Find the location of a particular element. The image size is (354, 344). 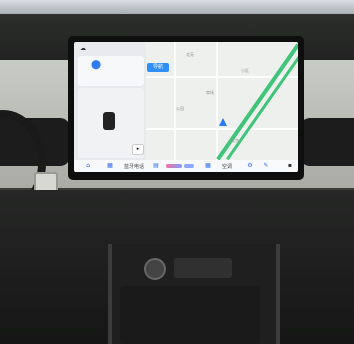

fan-indicator is located at coordinates (189, 166).